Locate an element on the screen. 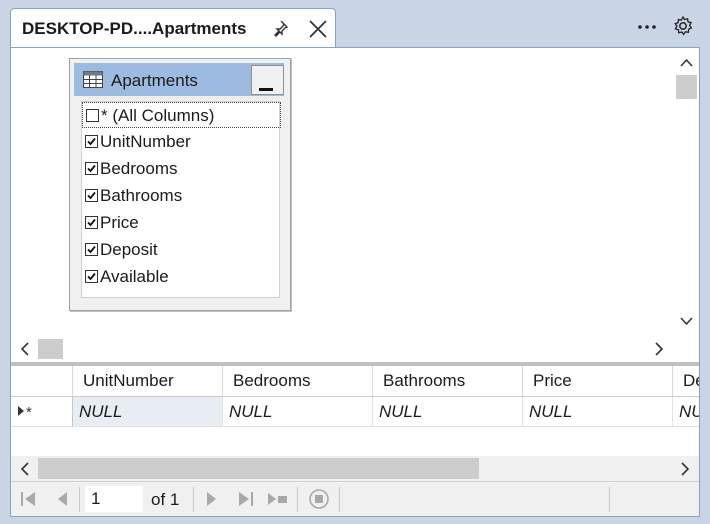 The width and height of the screenshot is (710, 524). diagram-horizontal-scrollbar is located at coordinates (342, 349).